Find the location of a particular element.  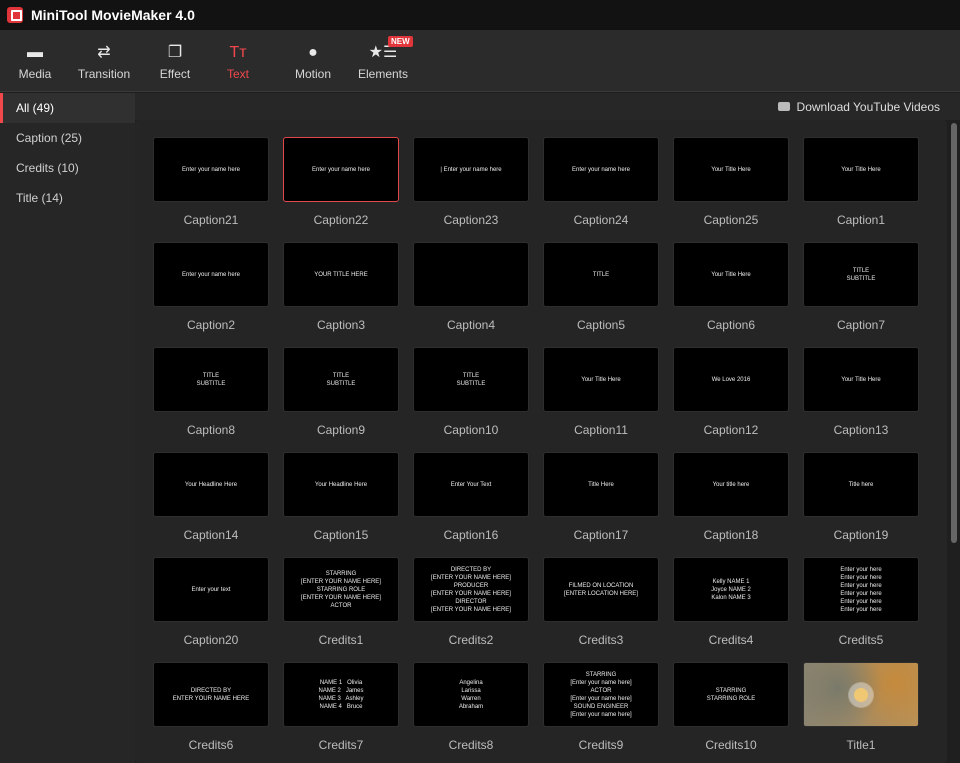

template-thumbnail: YOUR TITLE HERE is located at coordinates (341, 274).